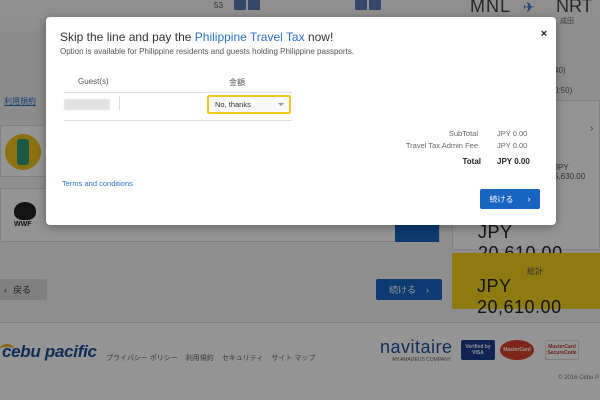  I want to click on chevron-right-icon: ›, so click(529, 199).